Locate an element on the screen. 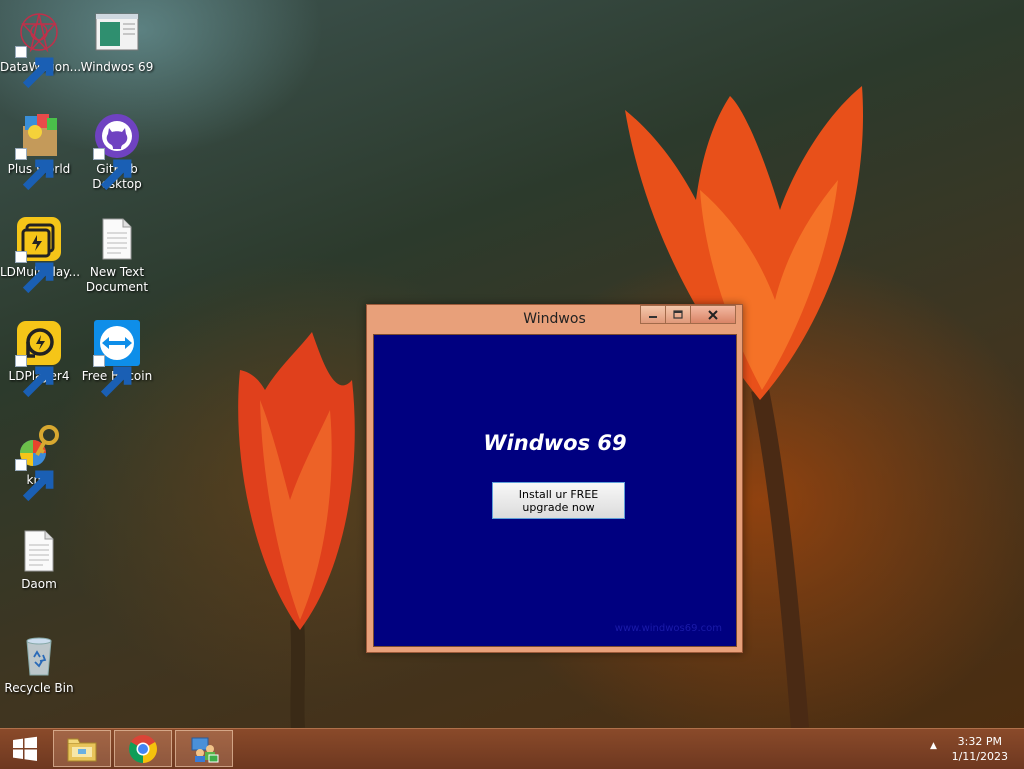 Image resolution: width=1024 pixels, height=769 pixels. desktop-icon-kms: kms is located at coordinates (39, 462).